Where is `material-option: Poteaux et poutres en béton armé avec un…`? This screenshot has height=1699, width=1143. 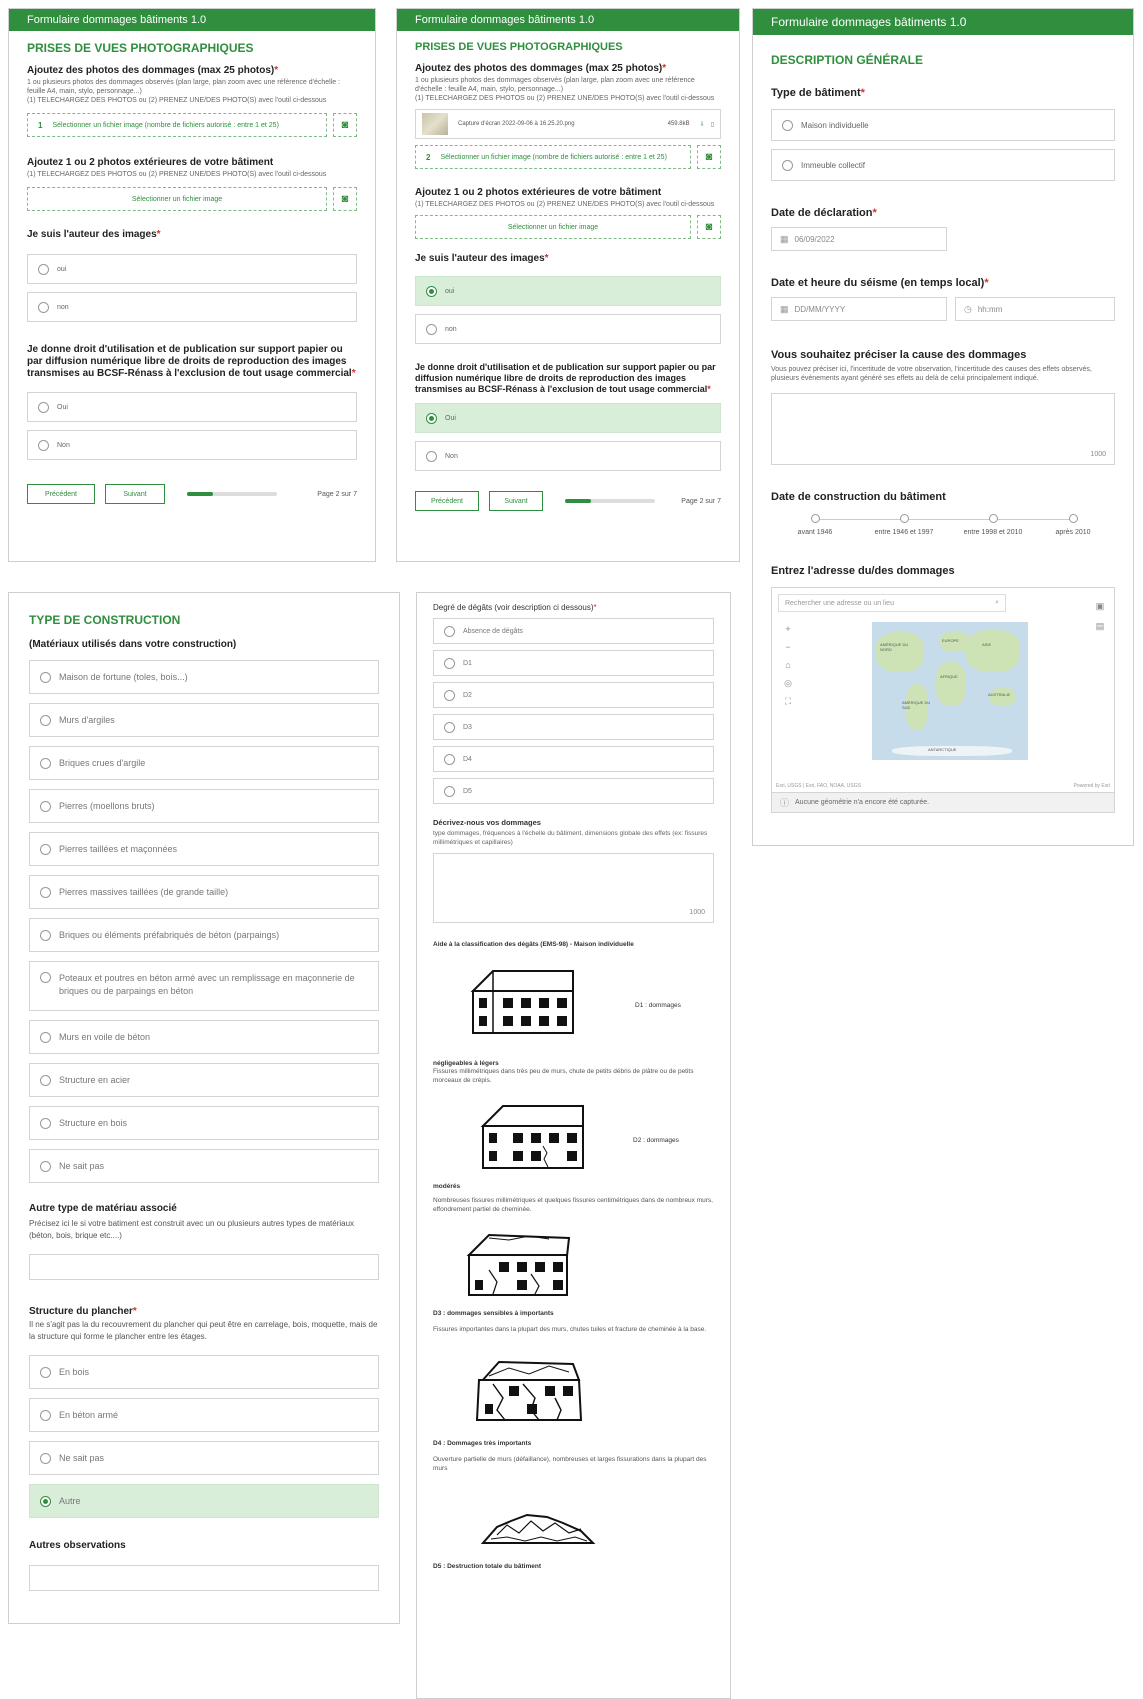
material-option: Poteaux et poutres en béton armé avec un… is located at coordinates (204, 986).